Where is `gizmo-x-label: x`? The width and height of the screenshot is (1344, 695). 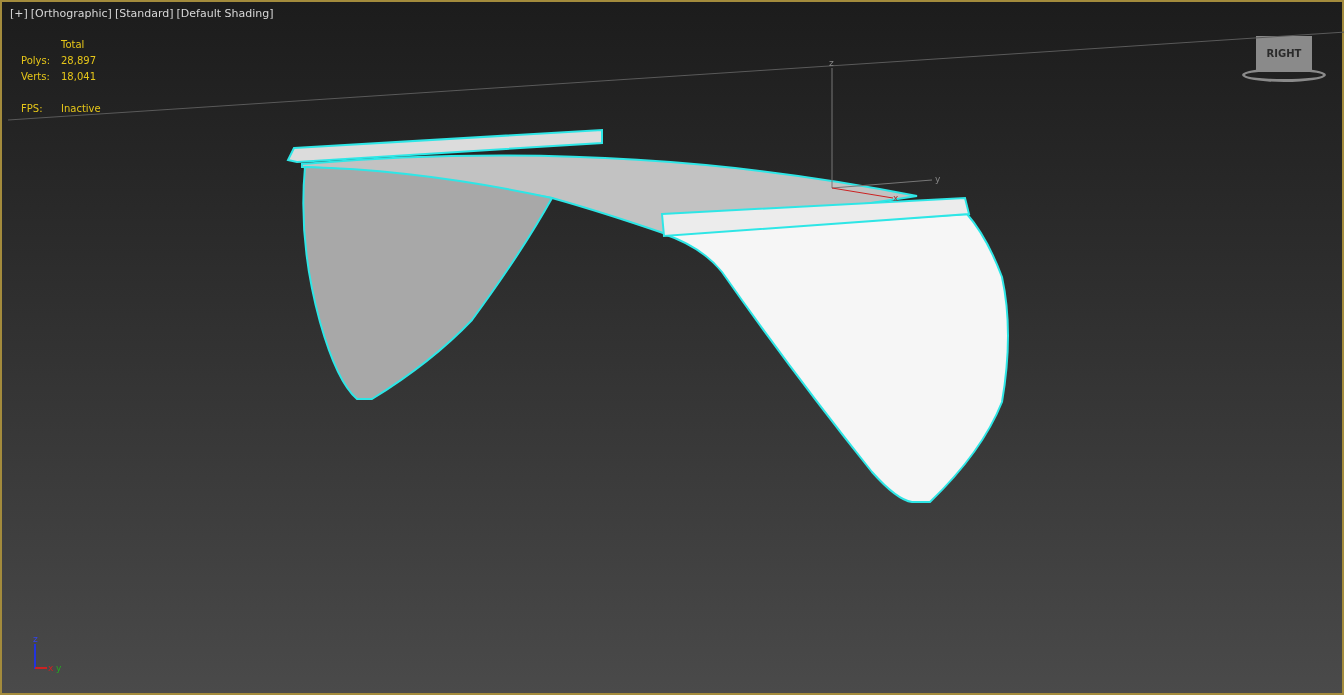 gizmo-x-label: x is located at coordinates (896, 198).